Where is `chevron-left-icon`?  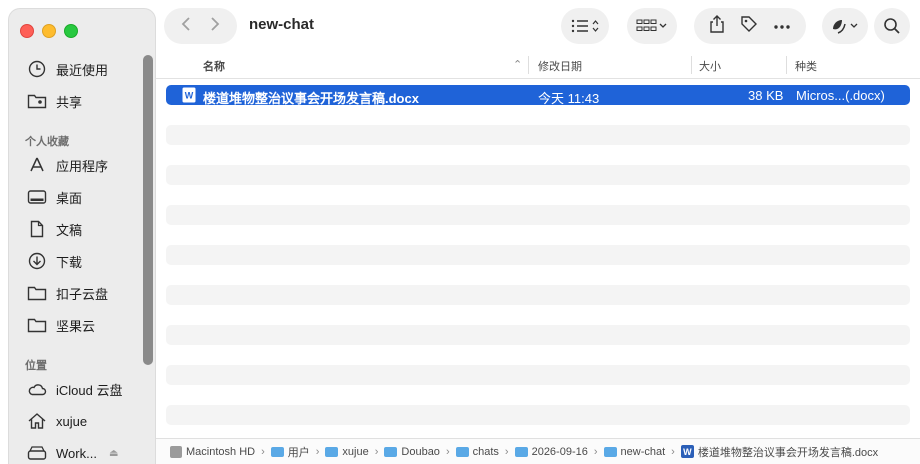 chevron-left-icon is located at coordinates (185, 23).